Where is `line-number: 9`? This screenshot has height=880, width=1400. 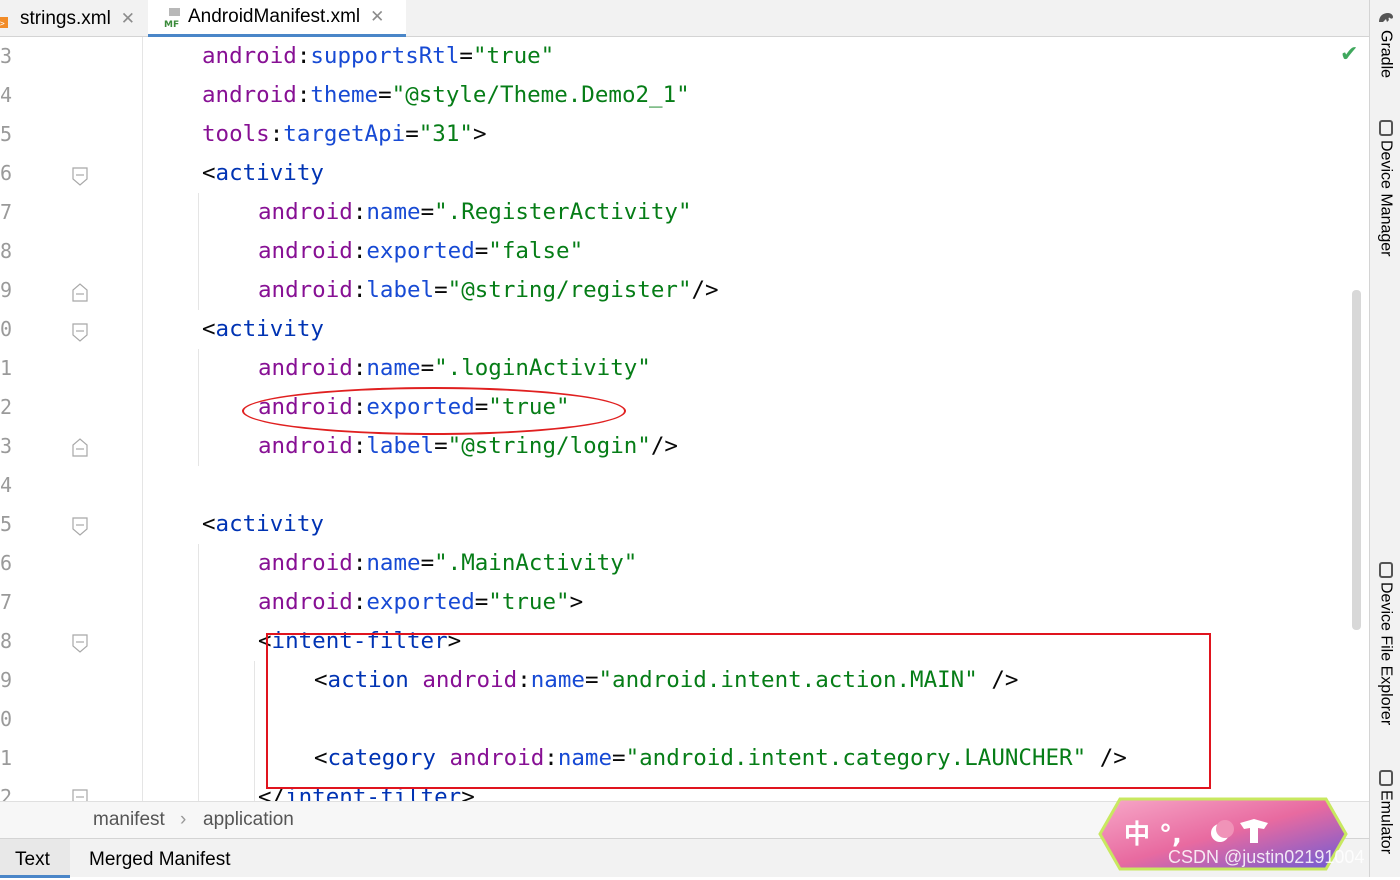 line-number: 9 is located at coordinates (6, 680).